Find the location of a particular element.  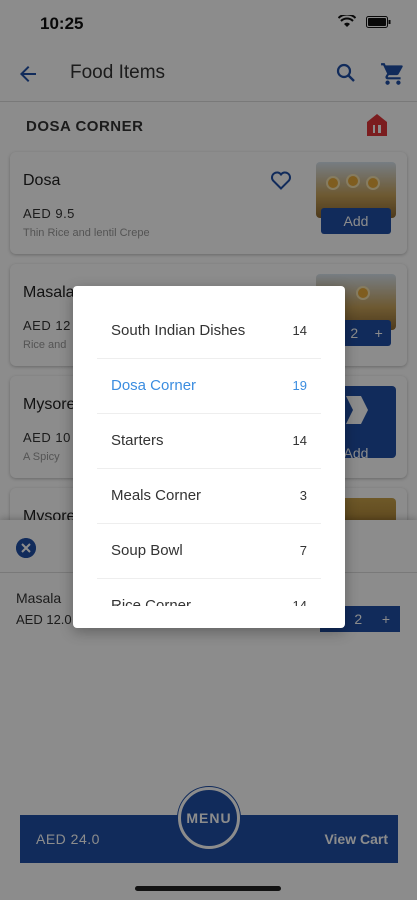

category-name: South Indian Dishes is located at coordinates (178, 330).